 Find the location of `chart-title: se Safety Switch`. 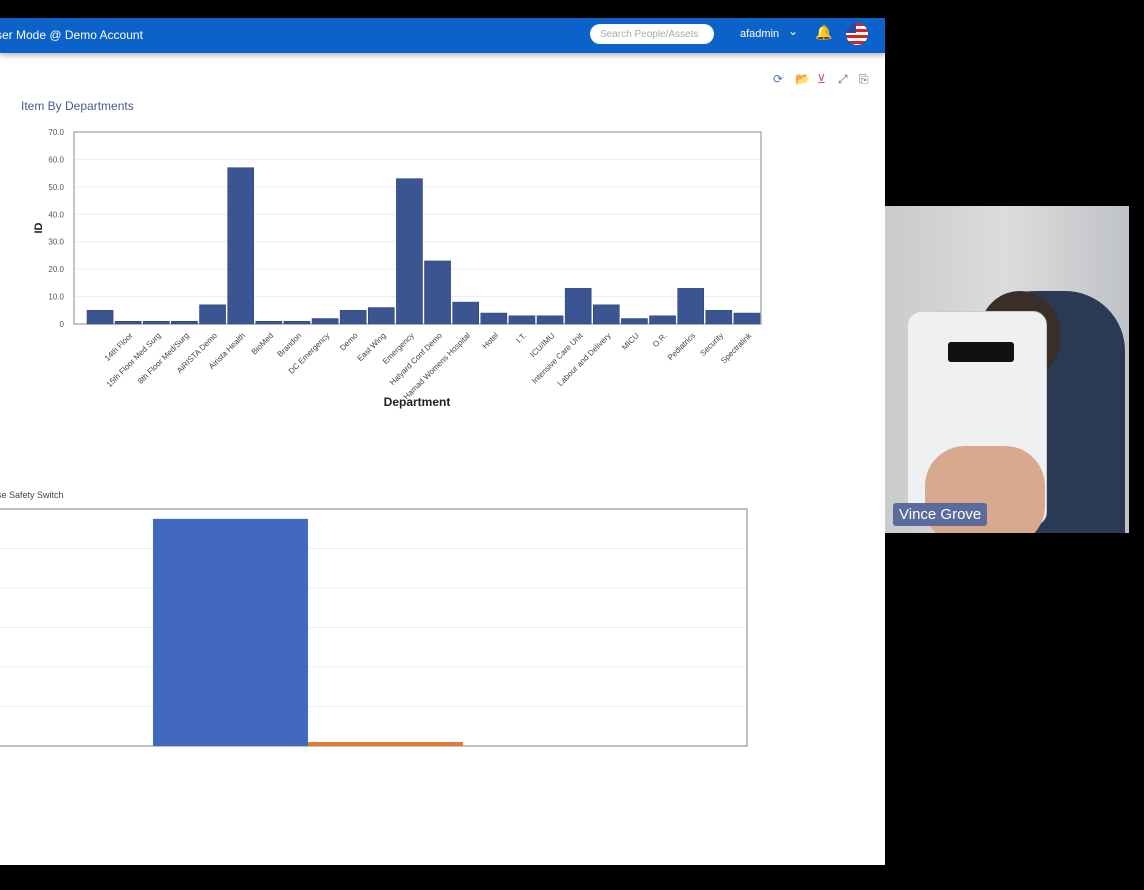

chart-title: se Safety Switch is located at coordinates (32, 495).